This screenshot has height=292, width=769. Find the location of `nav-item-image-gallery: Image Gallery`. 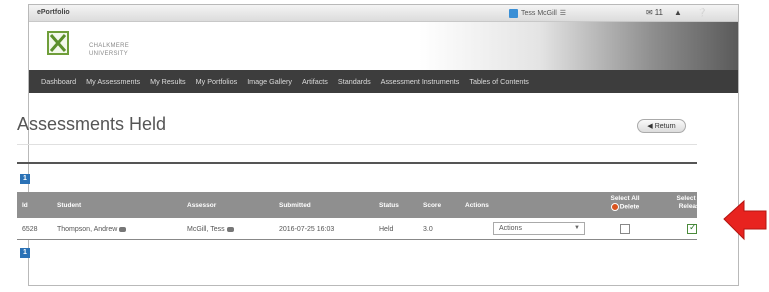

nav-item-image-gallery: Image Gallery is located at coordinates (269, 81).